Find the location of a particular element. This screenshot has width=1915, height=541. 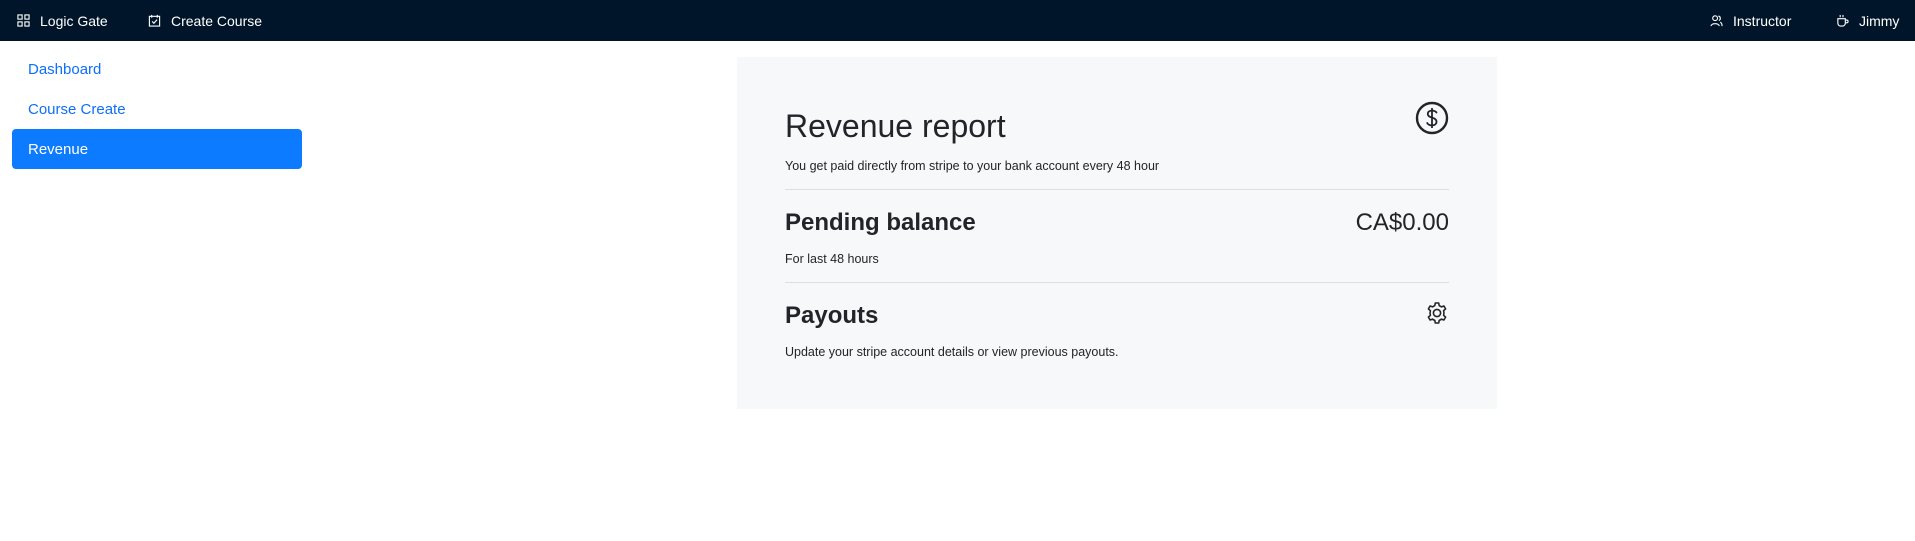

nav-create-course: Create Course is located at coordinates (205, 20).